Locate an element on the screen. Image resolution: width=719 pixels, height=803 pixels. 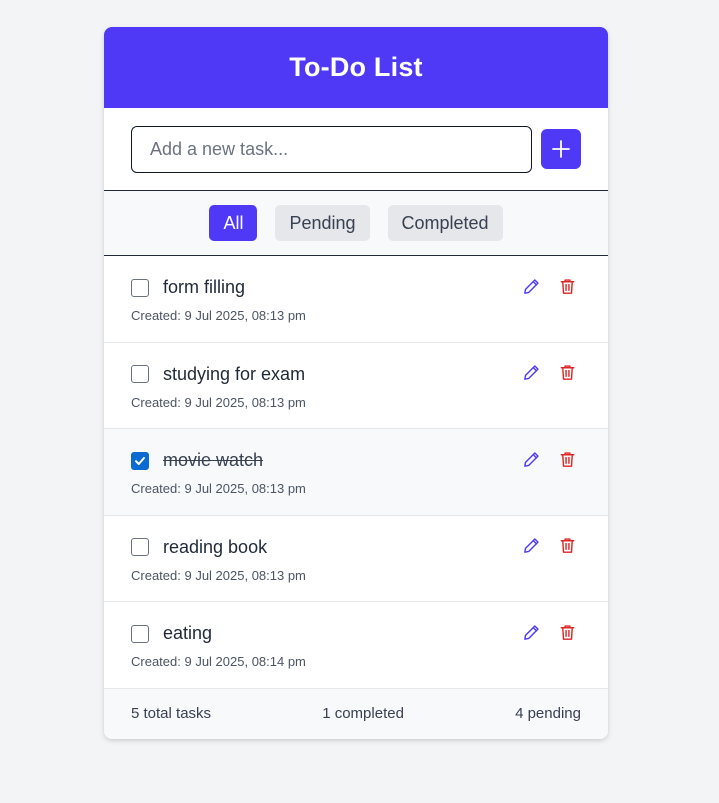
filter-all-button: All is located at coordinates (233, 223).